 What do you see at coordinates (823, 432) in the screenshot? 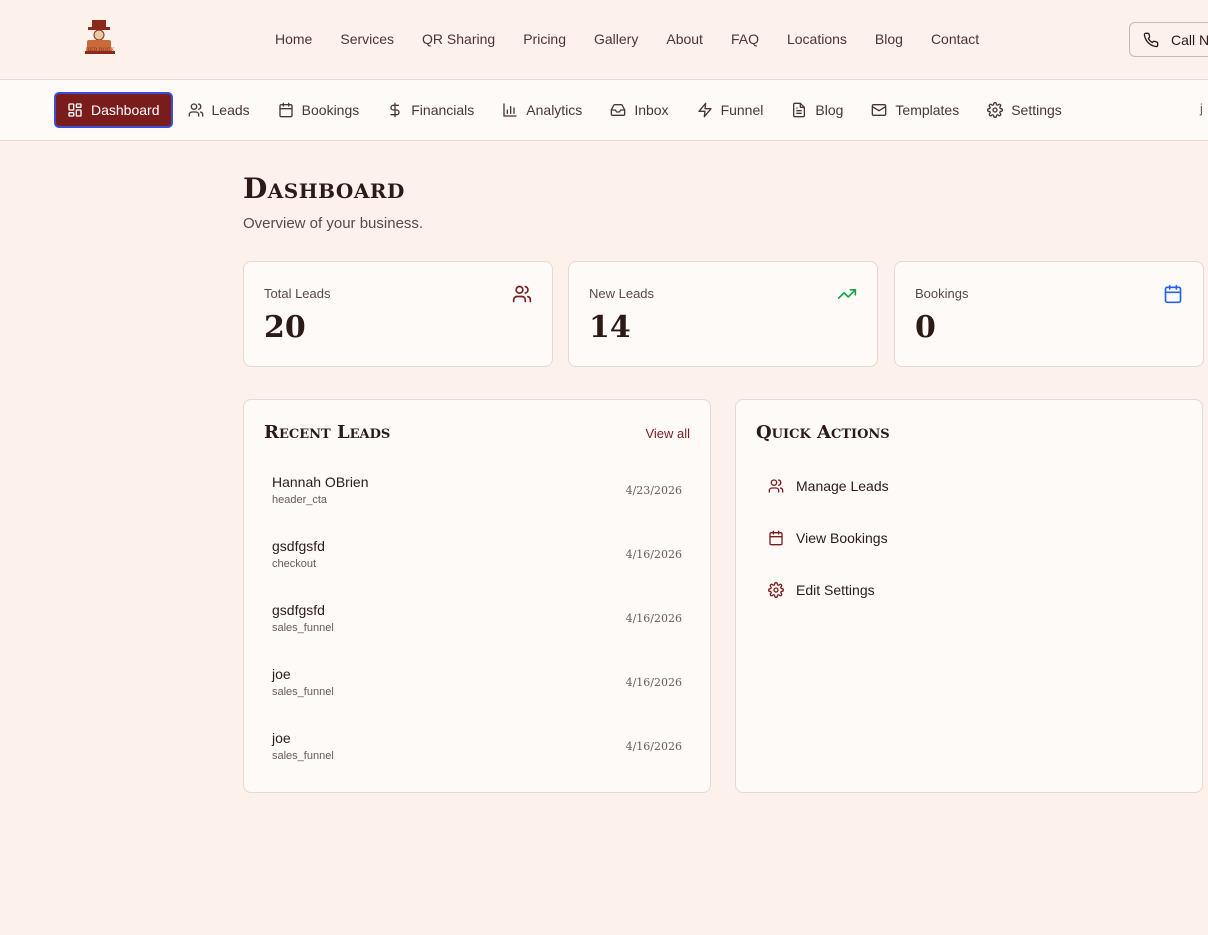
I see `quick-actions-title: Quick Actions` at bounding box center [823, 432].